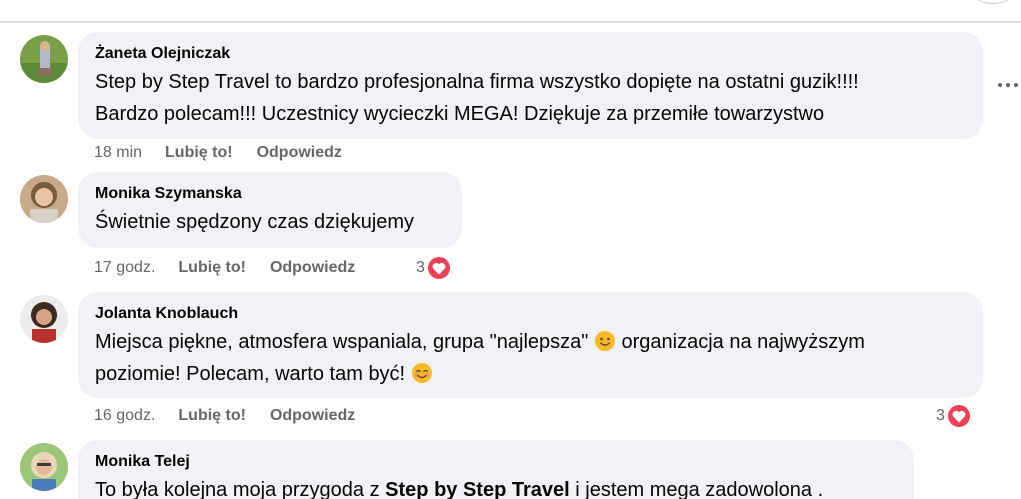 The height and width of the screenshot is (499, 1021). Describe the element at coordinates (270, 194) in the screenshot. I see `comment-author: Monika Szymanska` at that location.